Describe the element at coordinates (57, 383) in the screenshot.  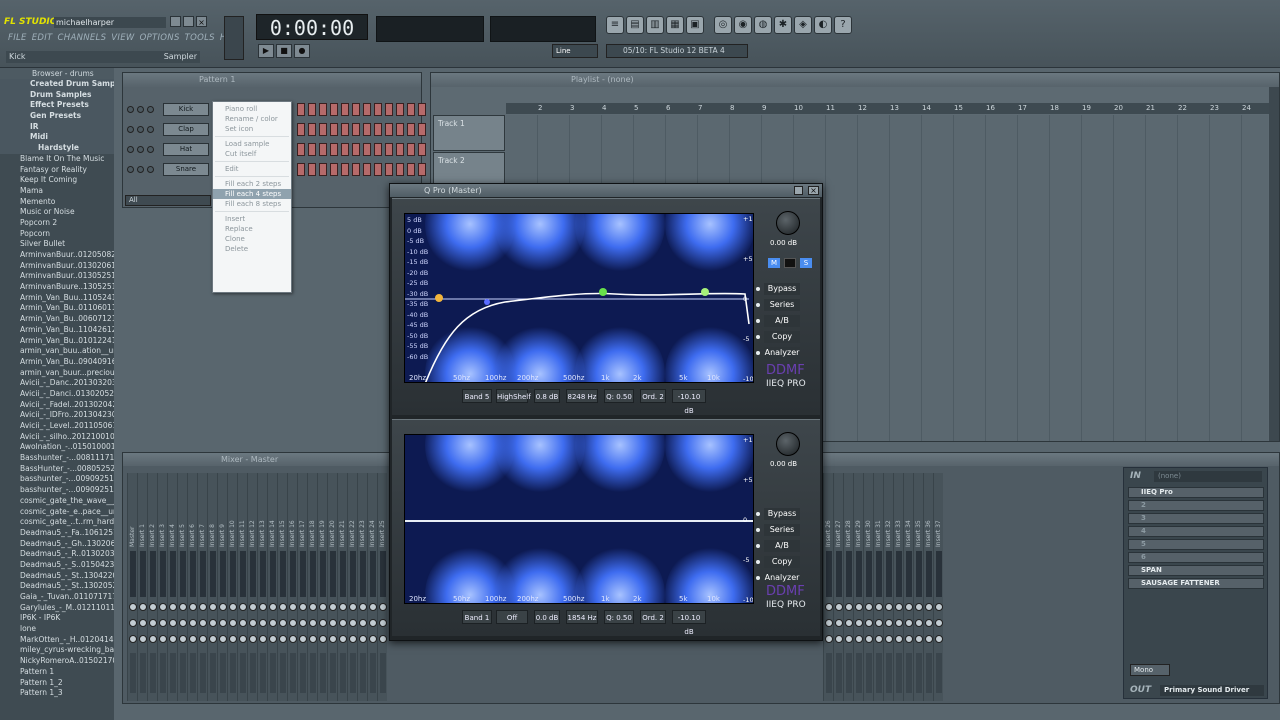
I see `browser-item: Avicii_-_Danc..20130320321059` at that location.